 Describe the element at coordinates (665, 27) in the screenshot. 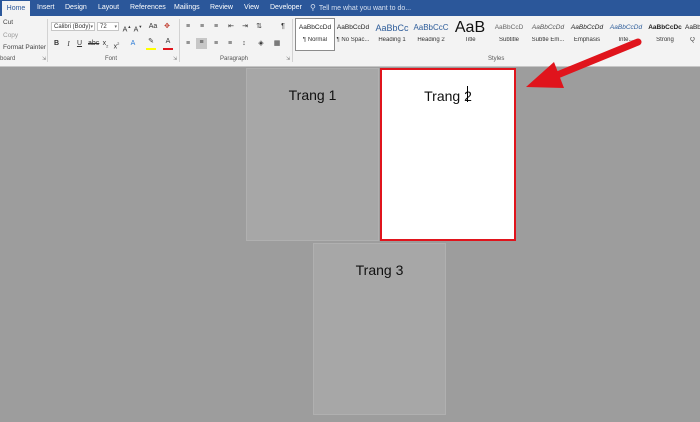

I see `style-preview: AaBbCcDc` at that location.